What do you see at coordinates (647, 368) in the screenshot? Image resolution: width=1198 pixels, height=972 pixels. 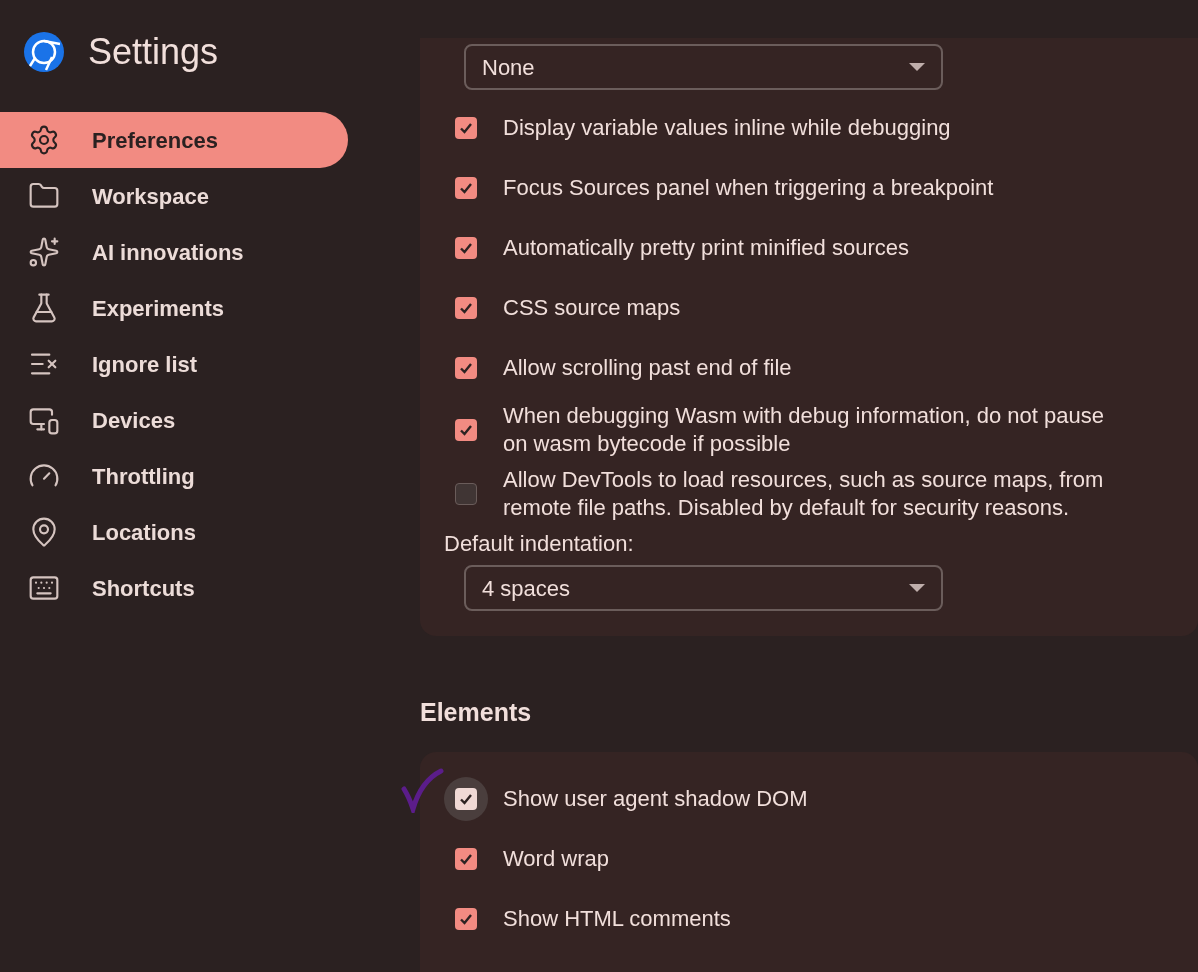 I see `option-label: Allow scrolling past end of file` at bounding box center [647, 368].